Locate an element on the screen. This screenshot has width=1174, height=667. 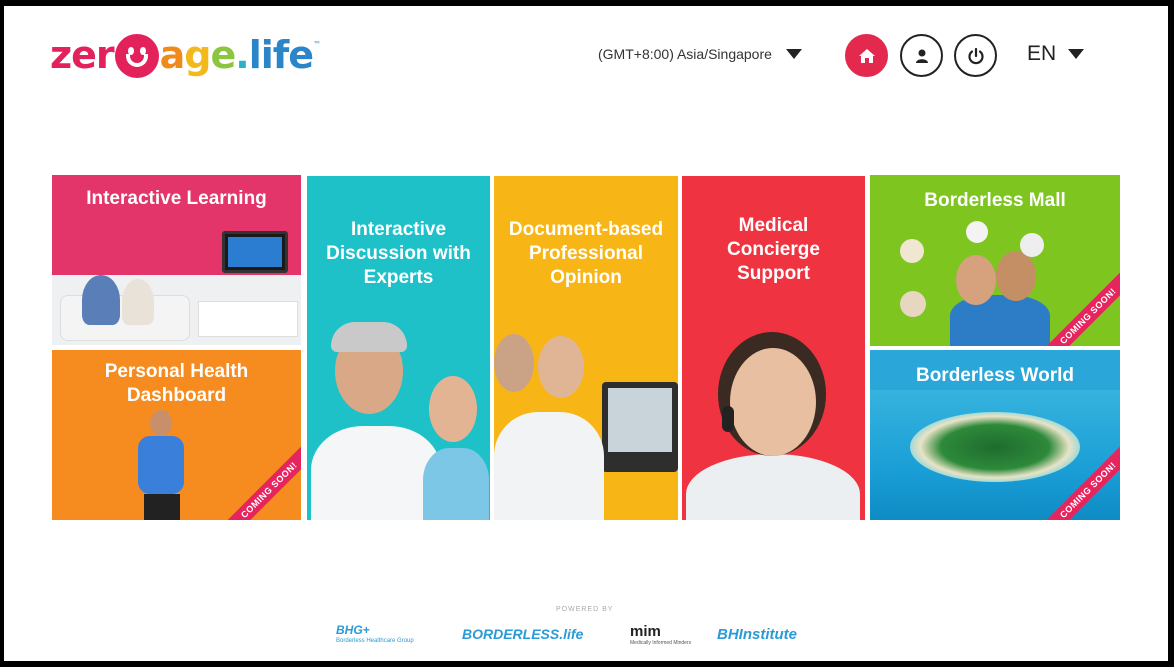
bhg-logo: BHG+ Borderless Healthcare Group is located at coordinates (375, 633).